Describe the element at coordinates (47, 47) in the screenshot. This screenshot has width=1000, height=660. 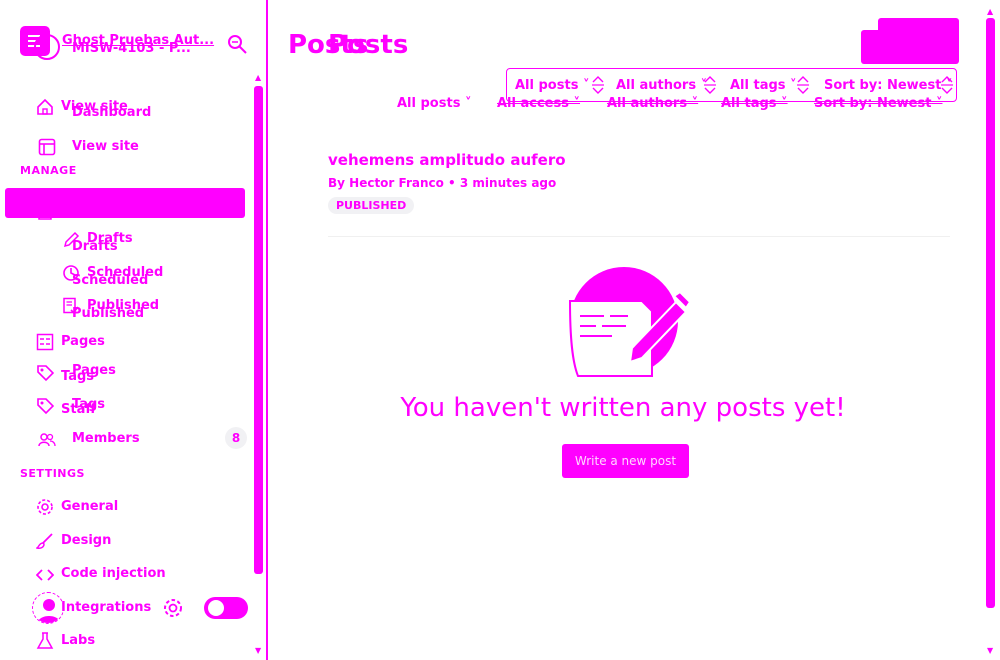
I see `site-logo-ring` at that location.